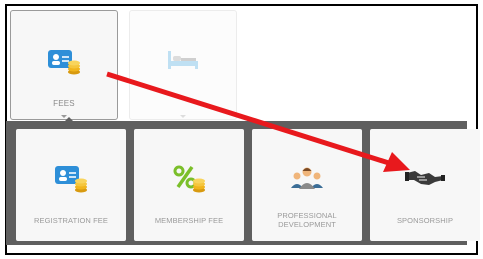 Image resolution: width=483 pixels, height=259 pixels. I want to click on professional-development-label-line2: DEVELOPMENT, so click(307, 224).